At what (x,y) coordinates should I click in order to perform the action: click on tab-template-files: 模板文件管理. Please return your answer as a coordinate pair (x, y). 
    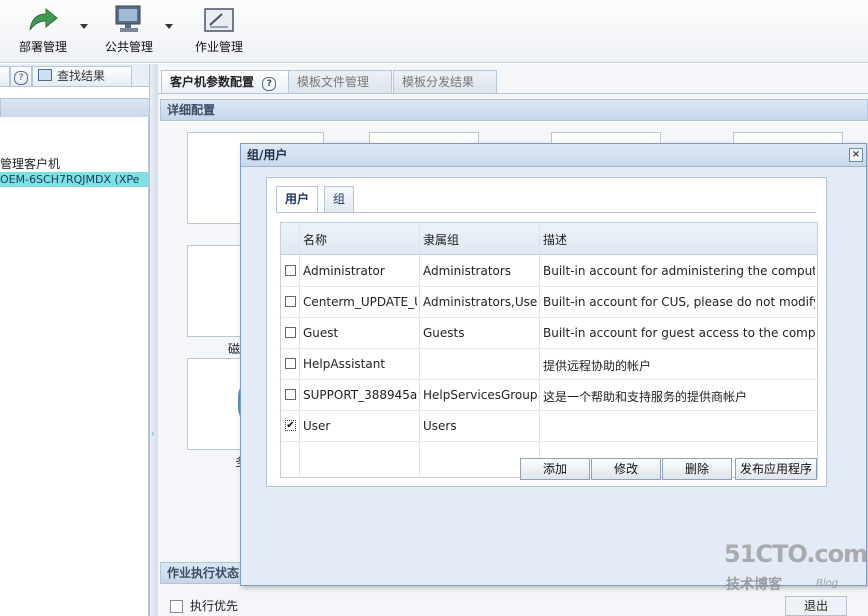
    Looking at the image, I should click on (340, 81).